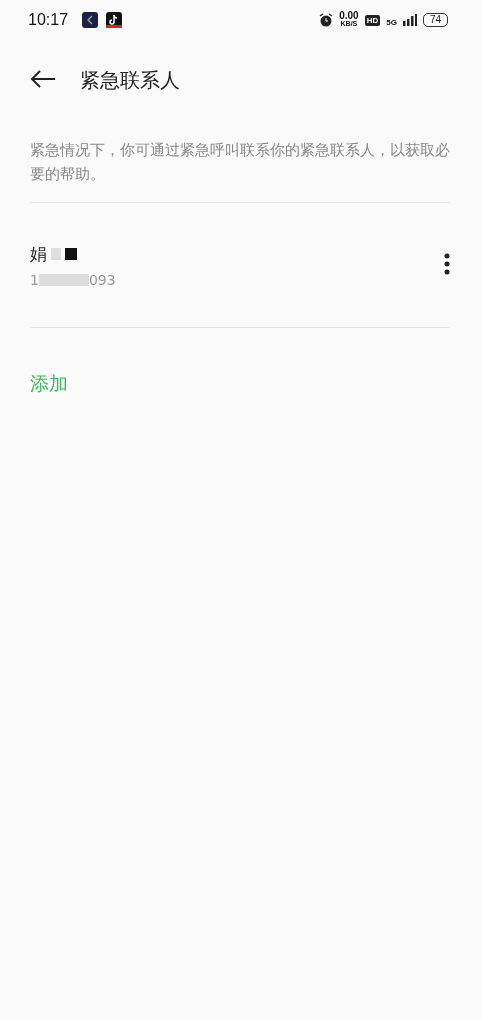 This screenshot has height=1020, width=482. Describe the element at coordinates (240, 162) in the screenshot. I see `description-text: 紧急情况下，你可通过紧急呼叫联系你的紧急联系人，以获取必要的帮助。` at that location.